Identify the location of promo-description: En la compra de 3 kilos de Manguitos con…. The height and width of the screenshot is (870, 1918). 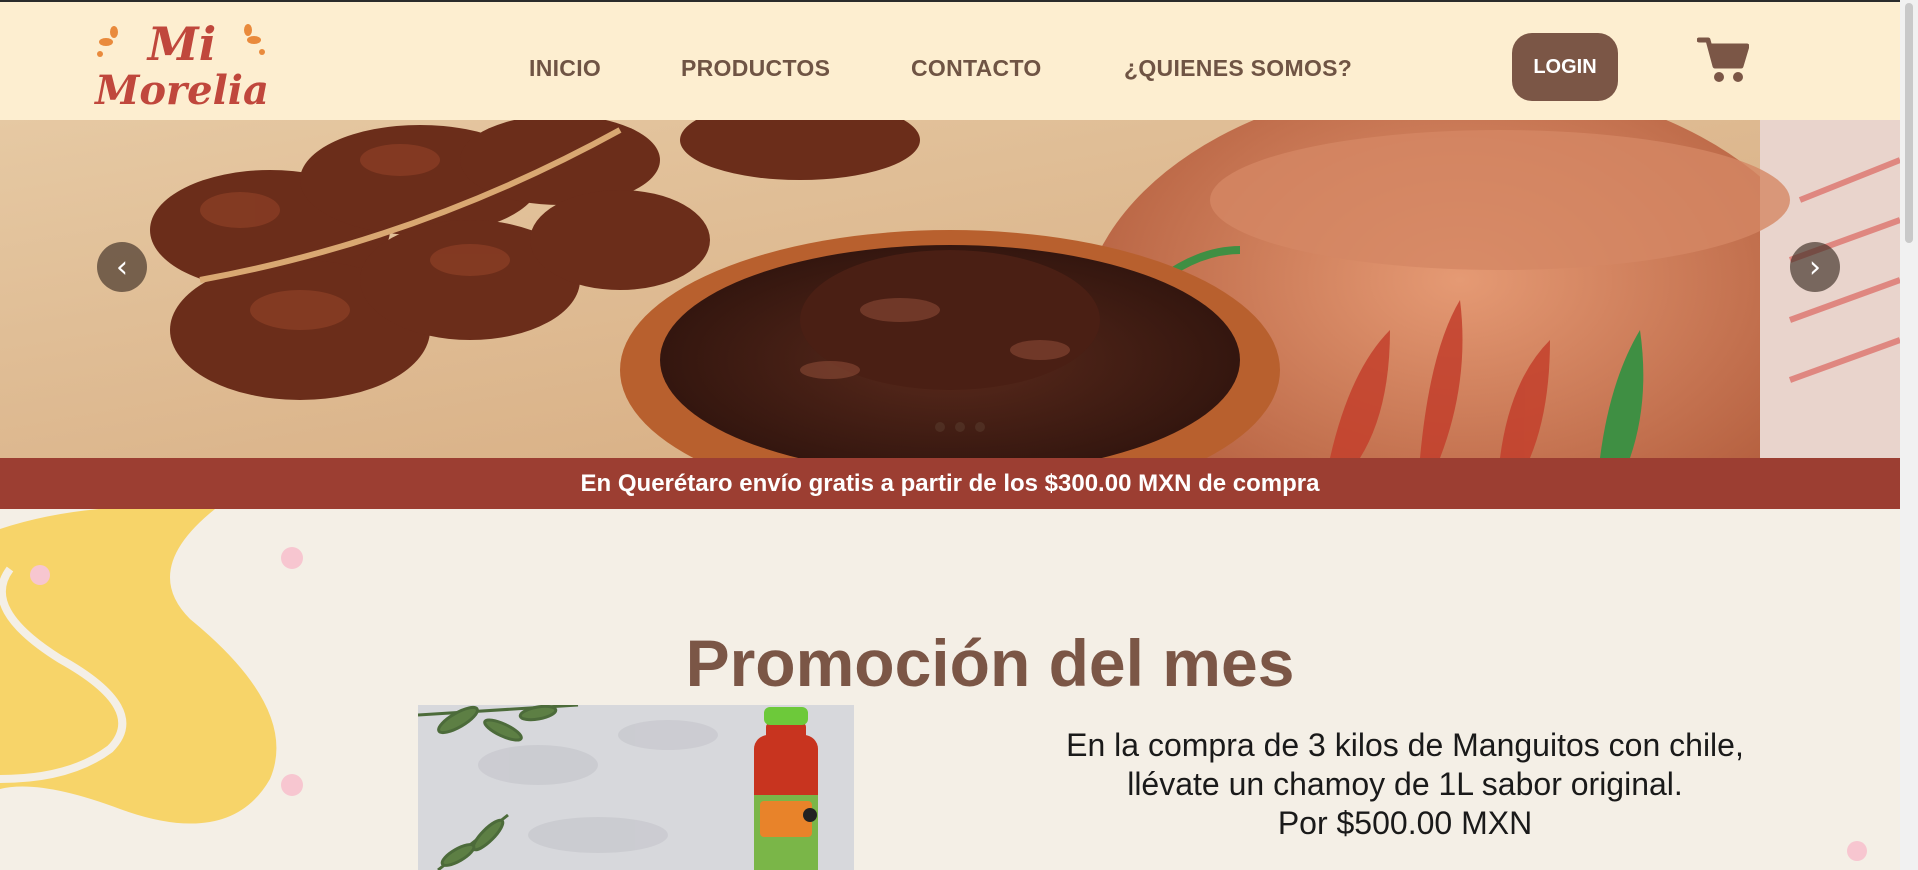
(1405, 784).